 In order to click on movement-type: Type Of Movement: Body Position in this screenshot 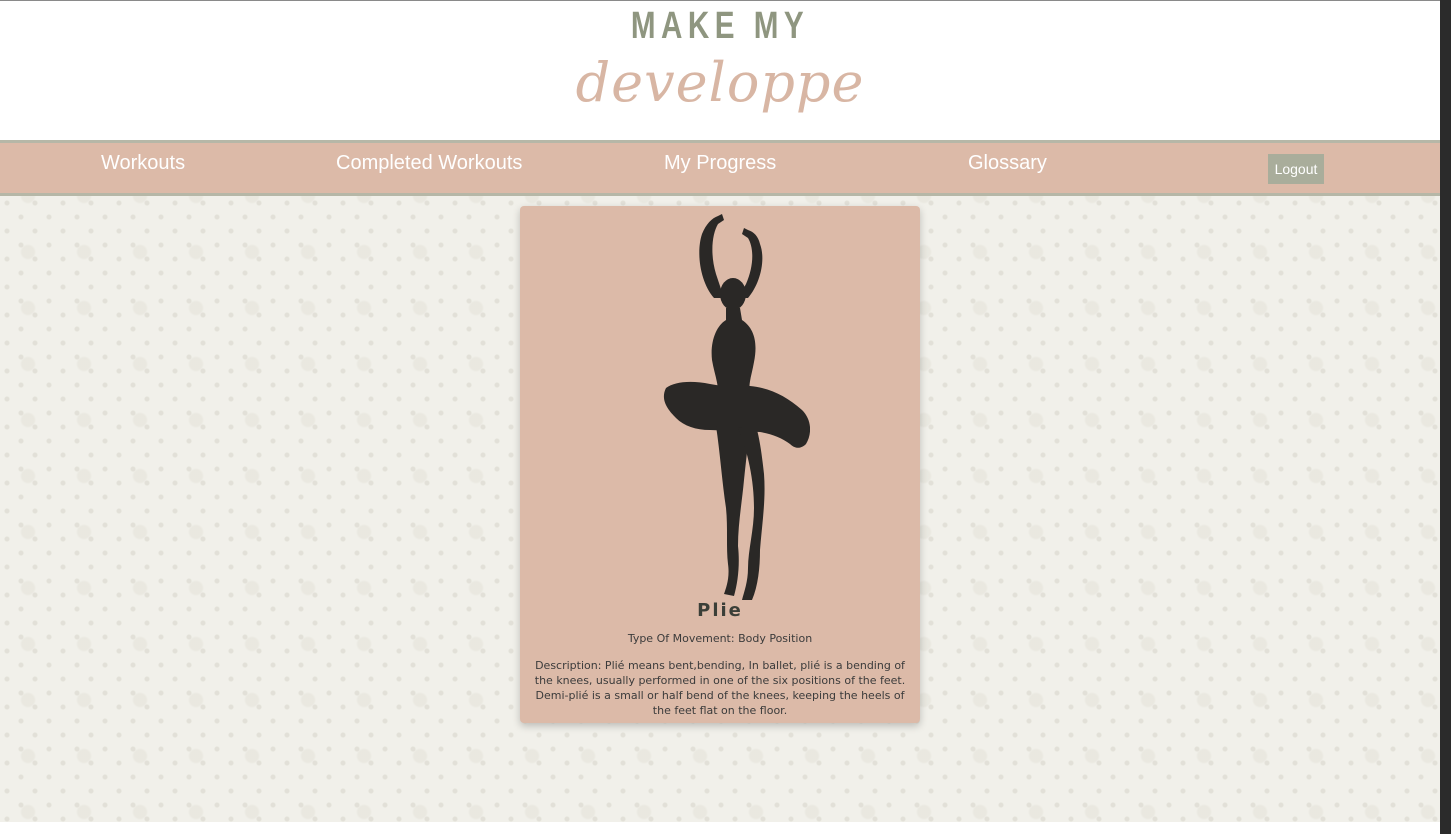, I will do `click(720, 638)`.